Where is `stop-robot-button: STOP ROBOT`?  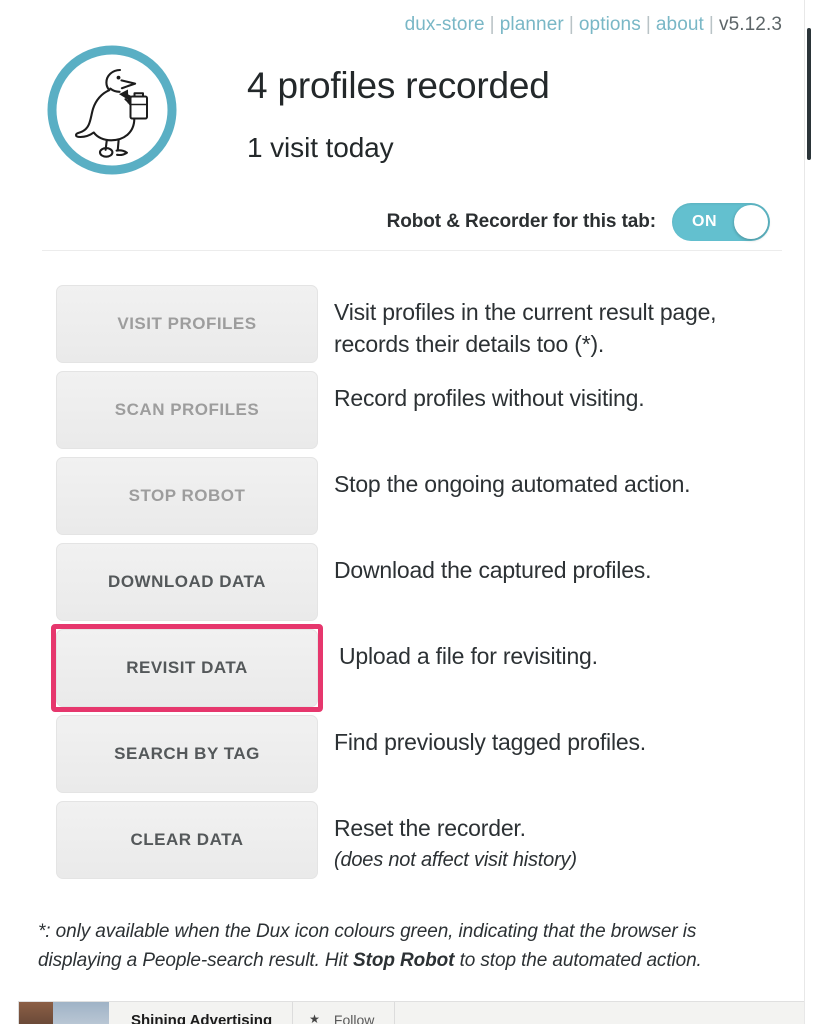 stop-robot-button: STOP ROBOT is located at coordinates (187, 496).